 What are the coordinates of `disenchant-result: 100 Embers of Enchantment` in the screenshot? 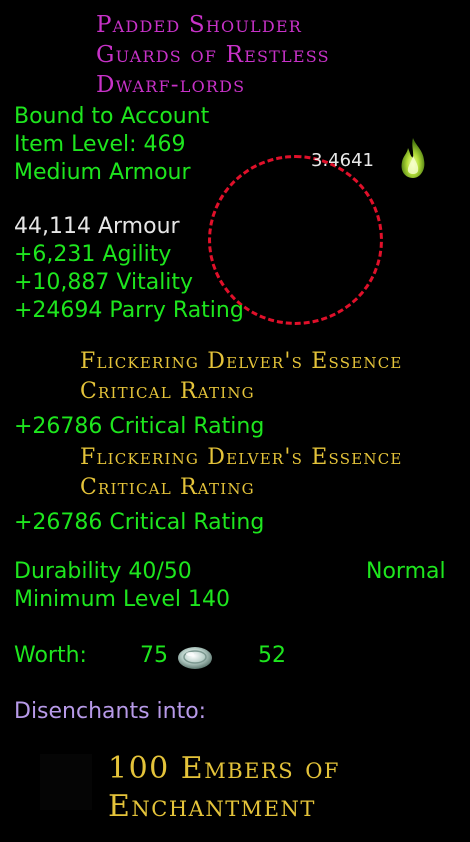 It's located at (224, 788).